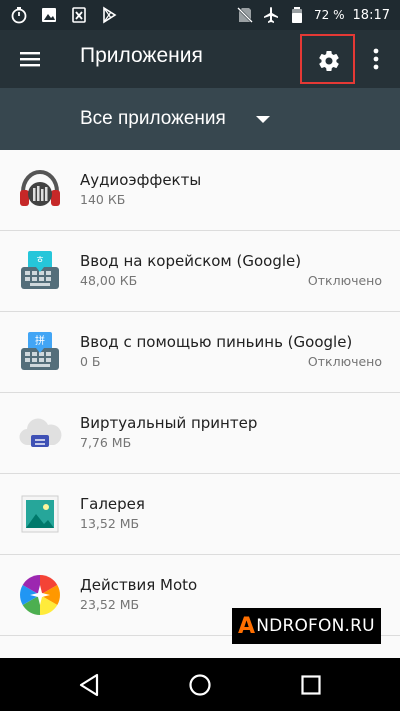 This screenshot has width=400, height=711. I want to click on list-item: Галерея 13,52 МБ, so click(200, 514).